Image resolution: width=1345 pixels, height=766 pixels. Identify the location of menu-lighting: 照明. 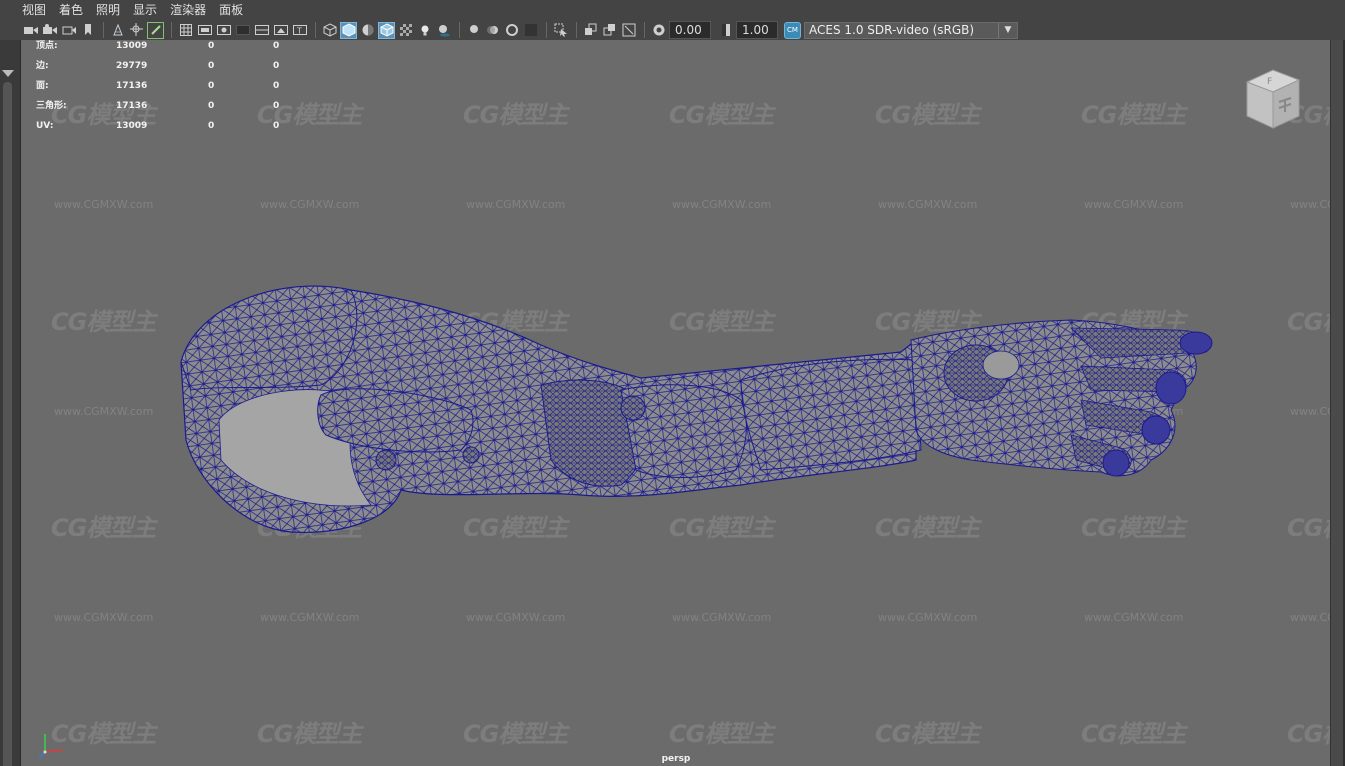
(108, 9).